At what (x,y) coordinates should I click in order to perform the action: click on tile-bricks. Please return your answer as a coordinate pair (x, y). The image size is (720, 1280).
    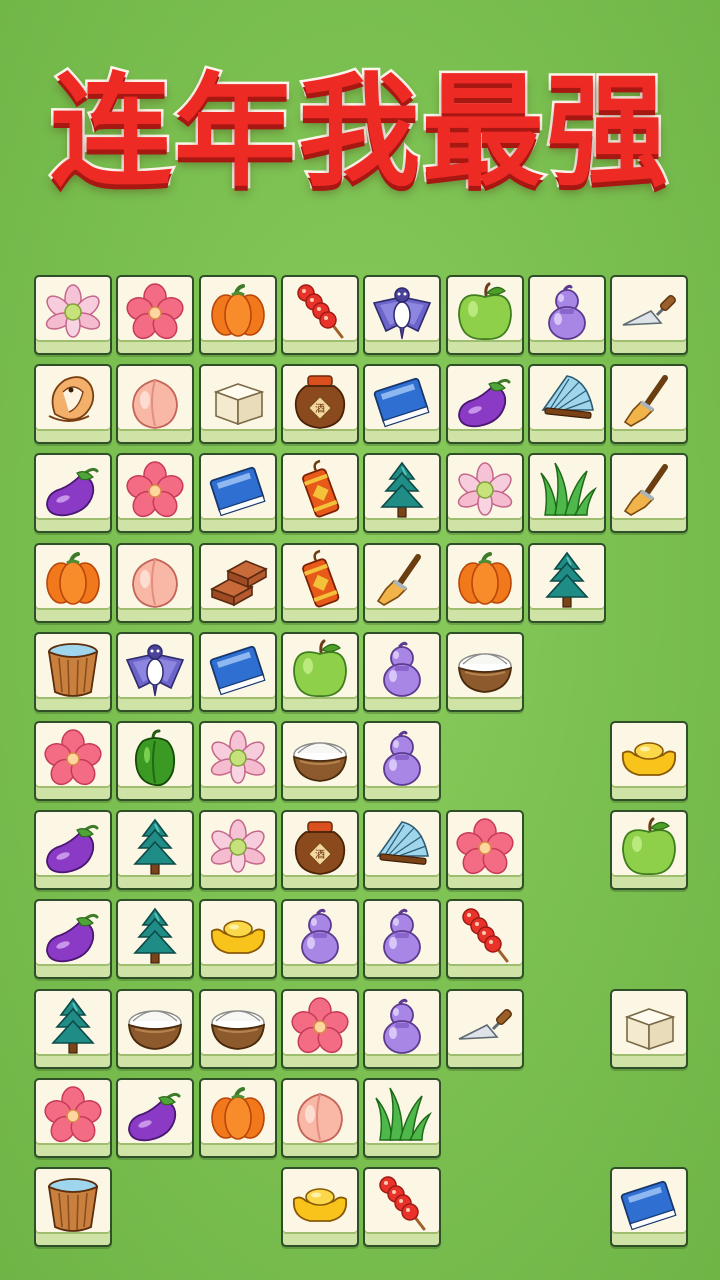
    Looking at the image, I should click on (238, 583).